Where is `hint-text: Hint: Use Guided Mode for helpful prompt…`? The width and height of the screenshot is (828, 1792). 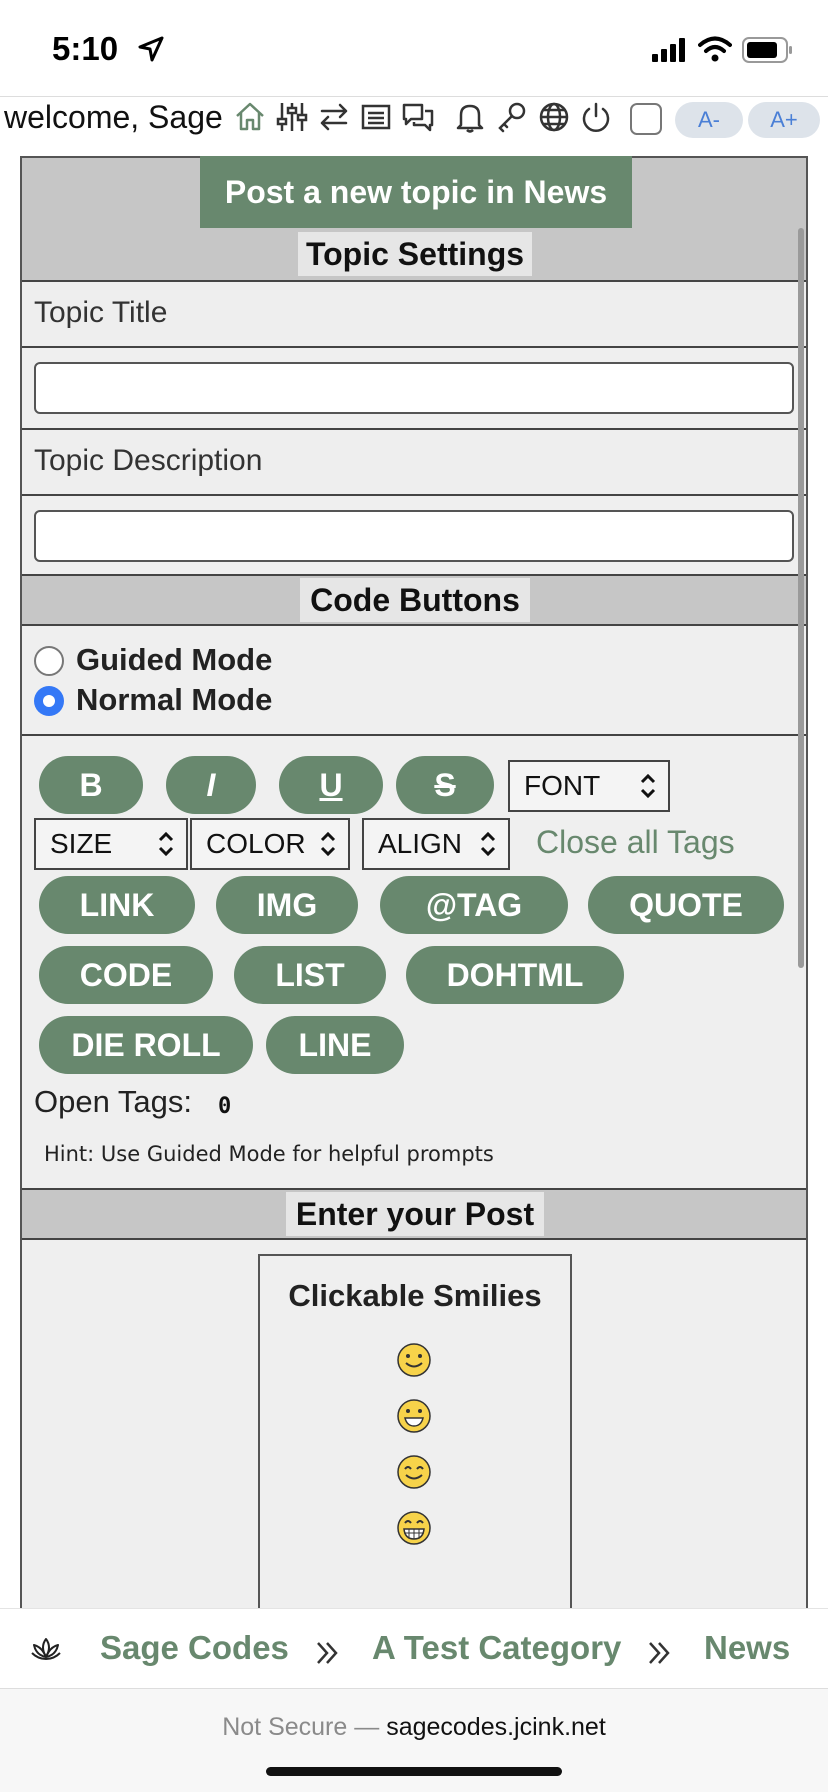
hint-text: Hint: Use Guided Mode for helpful prompt… is located at coordinates (269, 1154).